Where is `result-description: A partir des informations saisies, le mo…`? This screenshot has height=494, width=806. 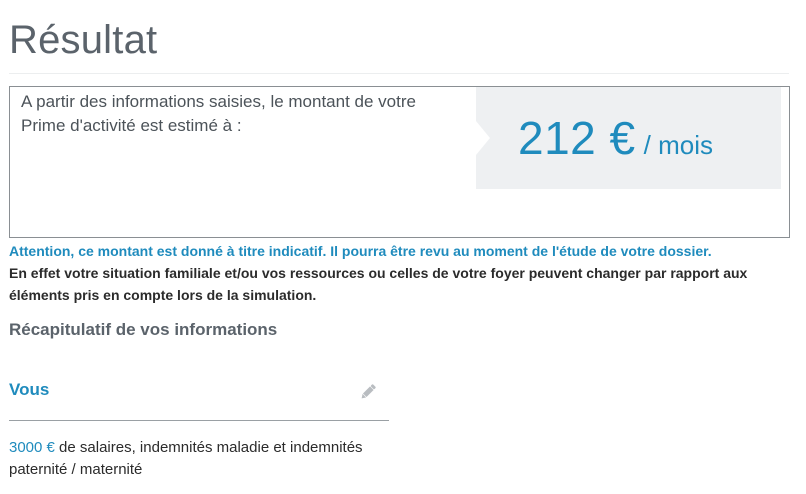 result-description: A partir des informations saisies, le mo… is located at coordinates (218, 113).